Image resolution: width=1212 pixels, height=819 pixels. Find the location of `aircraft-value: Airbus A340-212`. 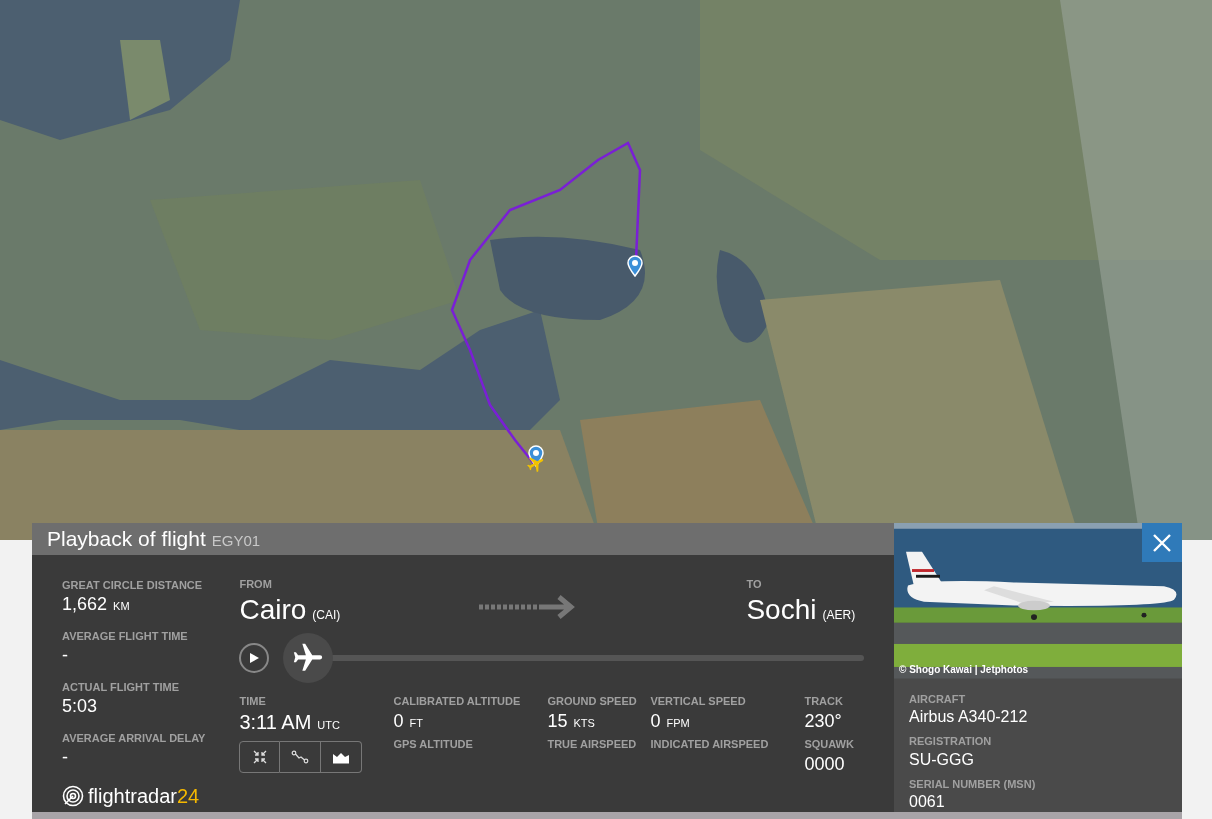

aircraft-value: Airbus A340-212 is located at coordinates (969, 717).